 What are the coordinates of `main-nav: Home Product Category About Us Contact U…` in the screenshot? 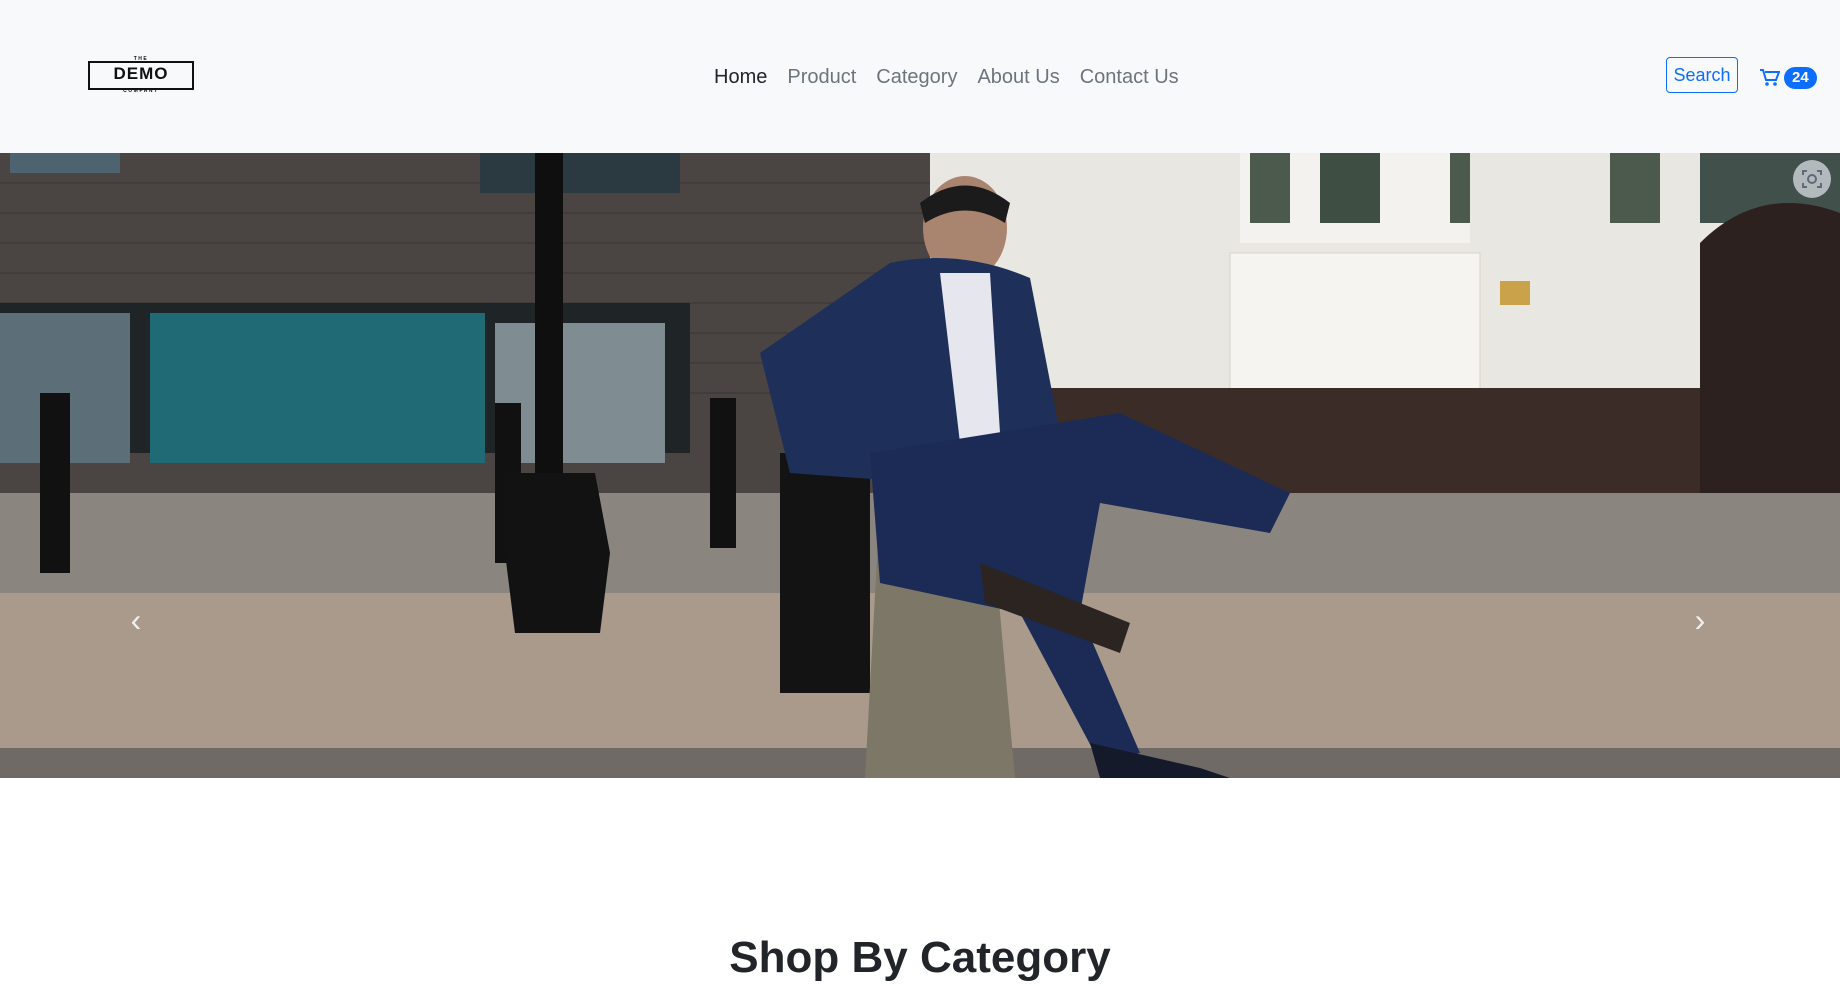 It's located at (946, 77).